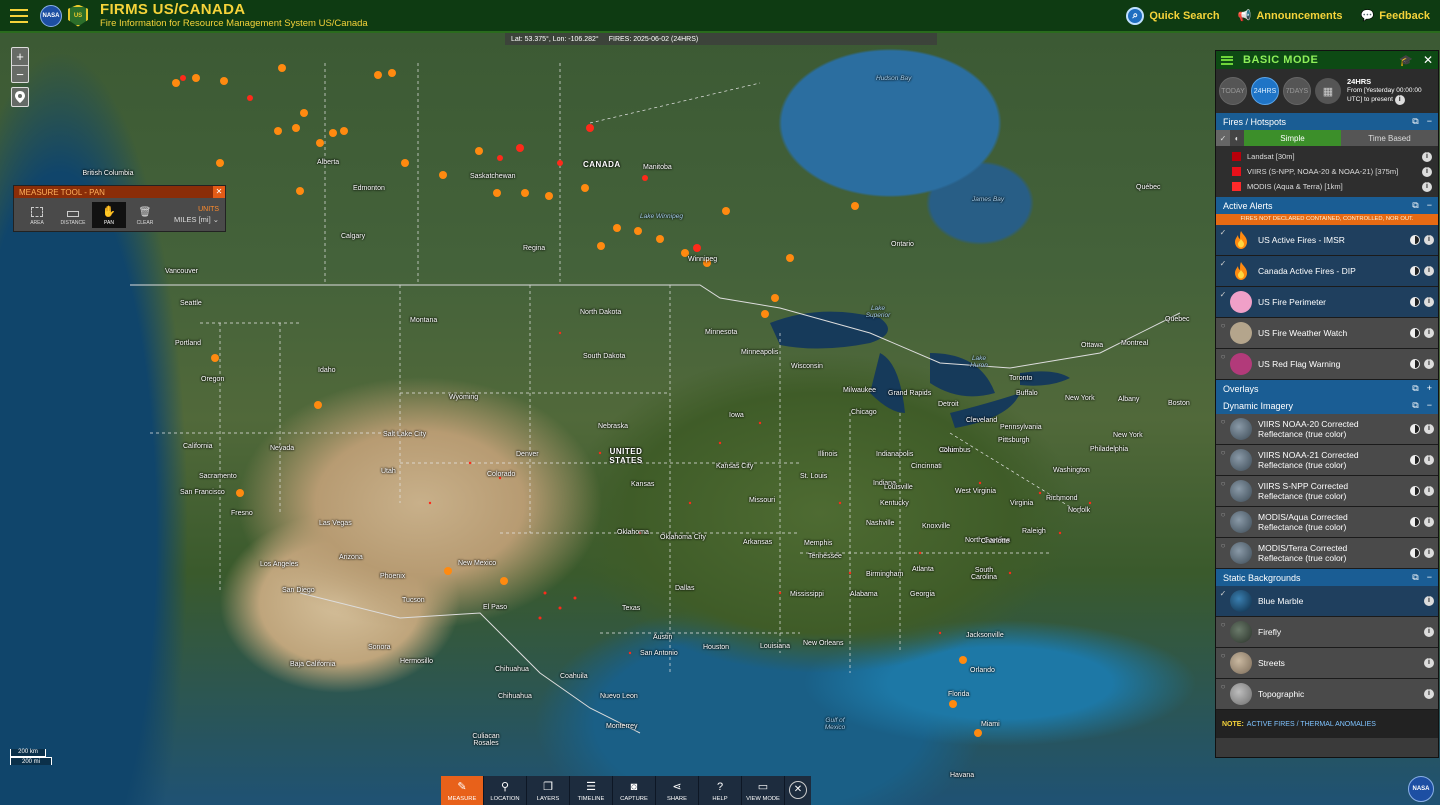  I want to click on dynamic-section-header: Dynamic Imagery ⧉ −, so click(1327, 405).